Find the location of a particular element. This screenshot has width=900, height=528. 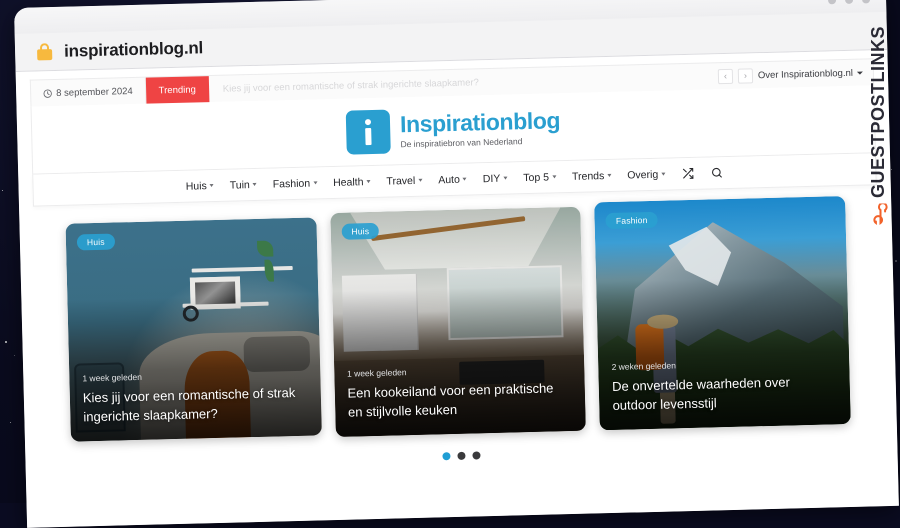

watermark: GUESTPOSTLINKS is located at coordinates (878, 161).